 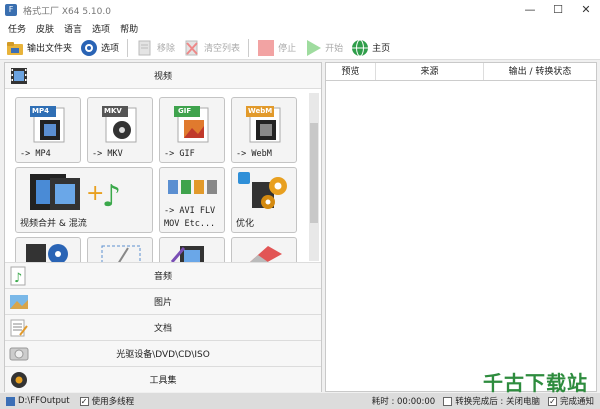 I want to click on stop-icon, so click(x=266, y=48).